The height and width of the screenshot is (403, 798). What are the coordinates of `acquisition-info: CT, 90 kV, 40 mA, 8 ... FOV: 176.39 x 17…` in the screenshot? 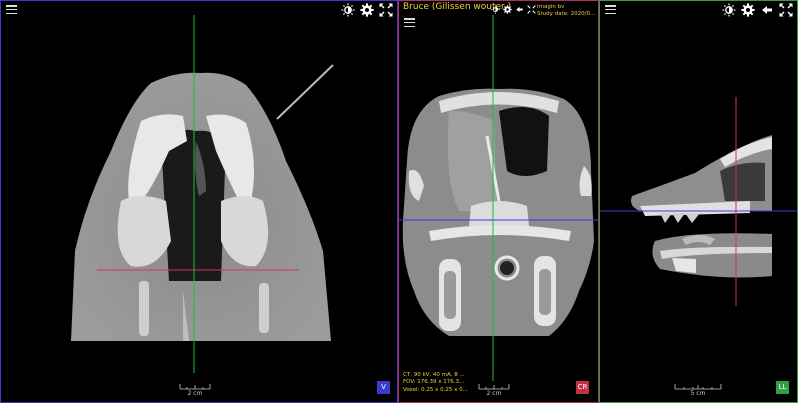 It's located at (435, 383).